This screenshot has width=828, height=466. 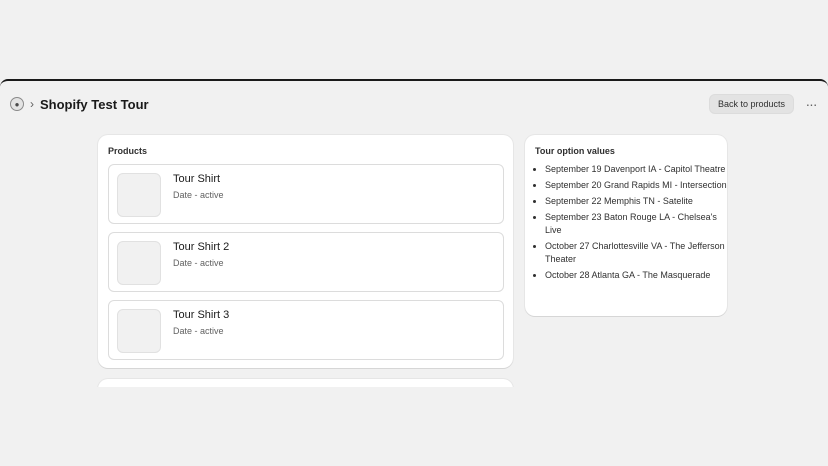 What do you see at coordinates (17, 104) in the screenshot?
I see `app-logo-icon: ●` at bounding box center [17, 104].